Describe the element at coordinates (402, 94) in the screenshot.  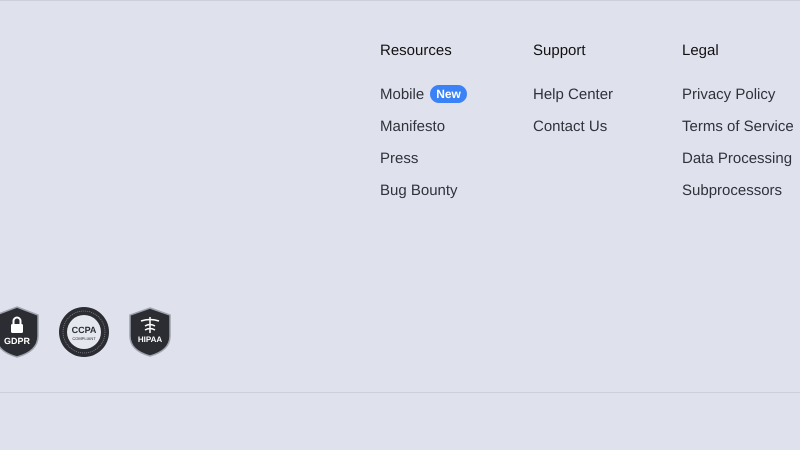
I see `footer-link: Mobile` at that location.